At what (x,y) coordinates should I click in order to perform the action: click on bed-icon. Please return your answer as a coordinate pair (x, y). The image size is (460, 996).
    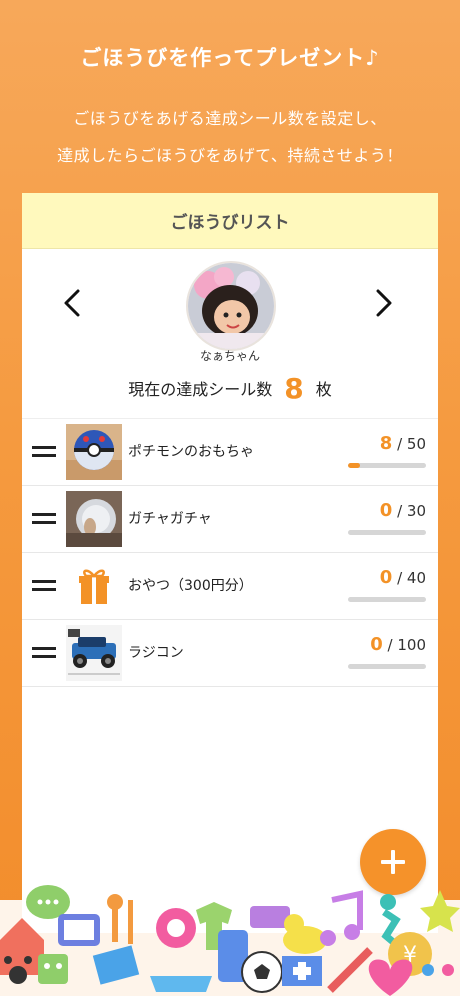
    Looking at the image, I should click on (270, 917).